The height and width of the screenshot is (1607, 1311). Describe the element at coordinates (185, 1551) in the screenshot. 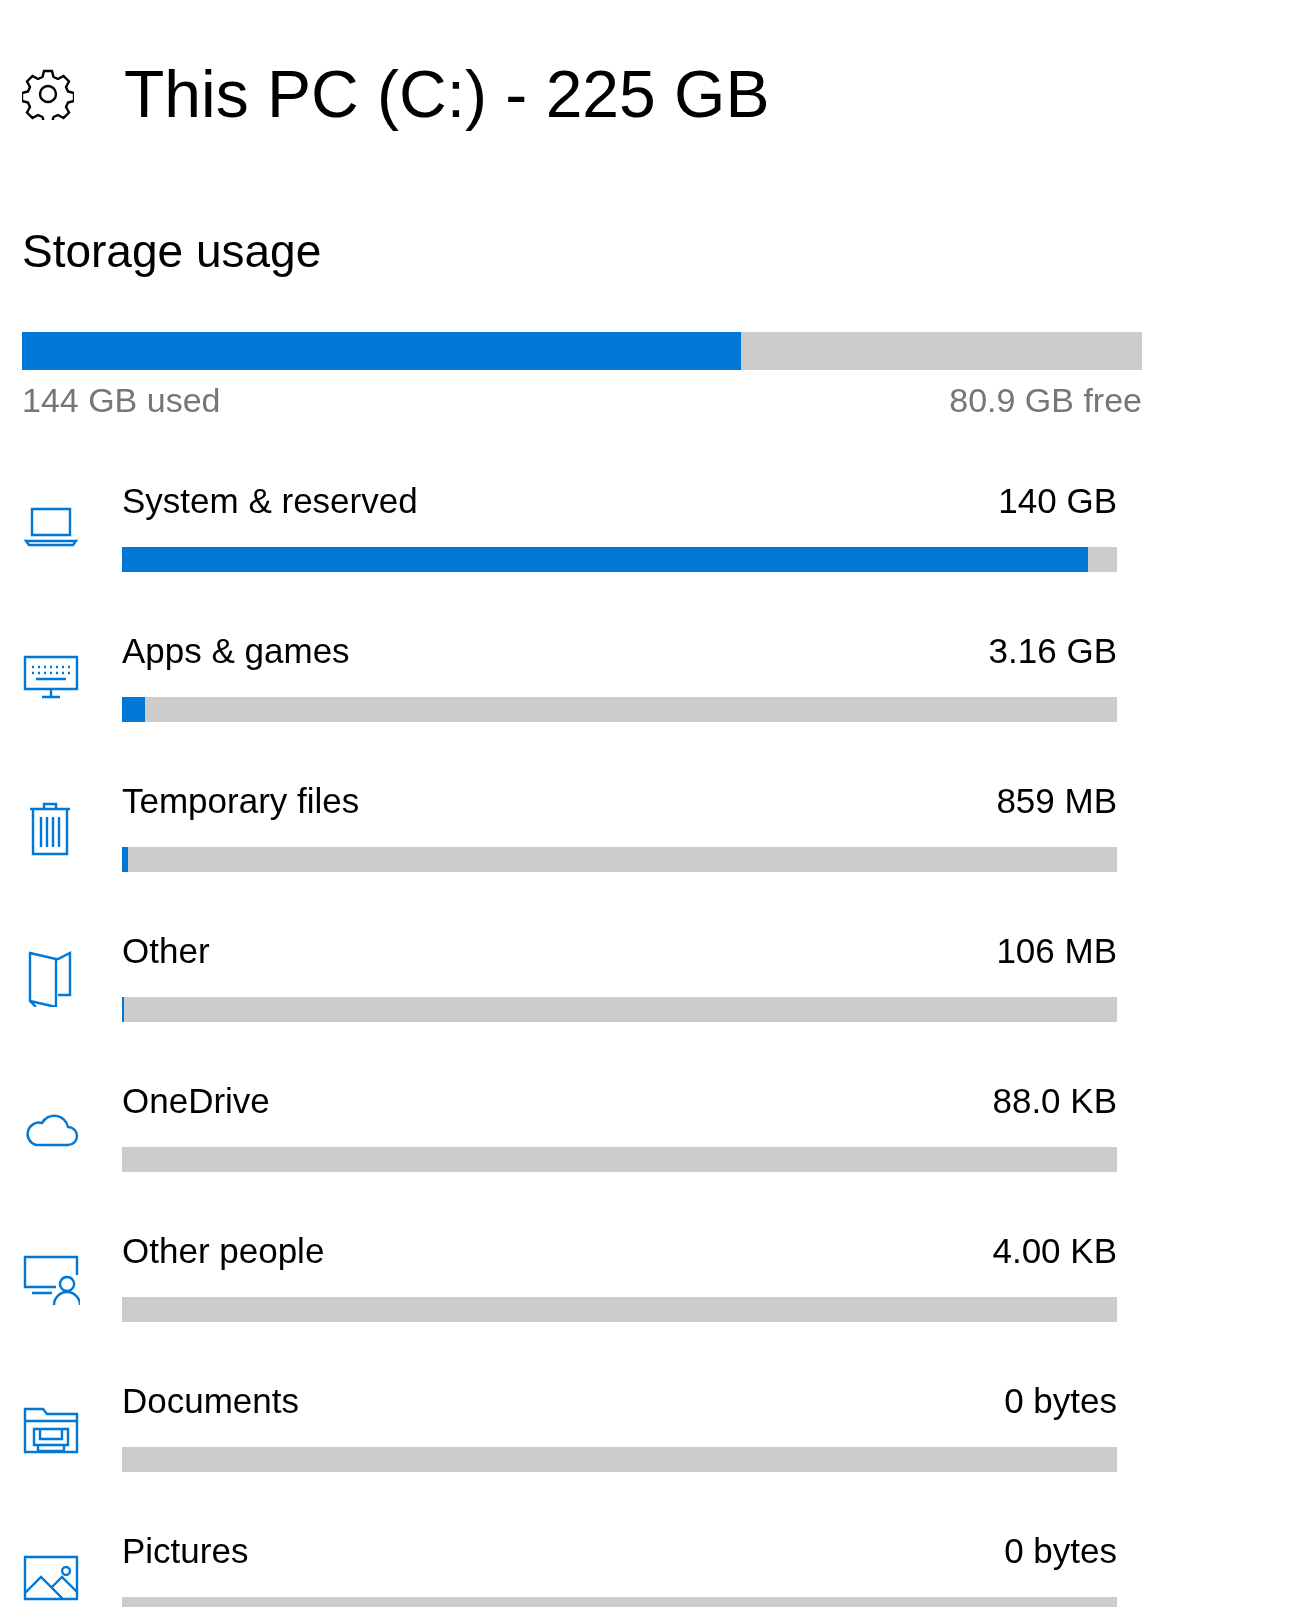

I see `category-label: Pictures` at that location.